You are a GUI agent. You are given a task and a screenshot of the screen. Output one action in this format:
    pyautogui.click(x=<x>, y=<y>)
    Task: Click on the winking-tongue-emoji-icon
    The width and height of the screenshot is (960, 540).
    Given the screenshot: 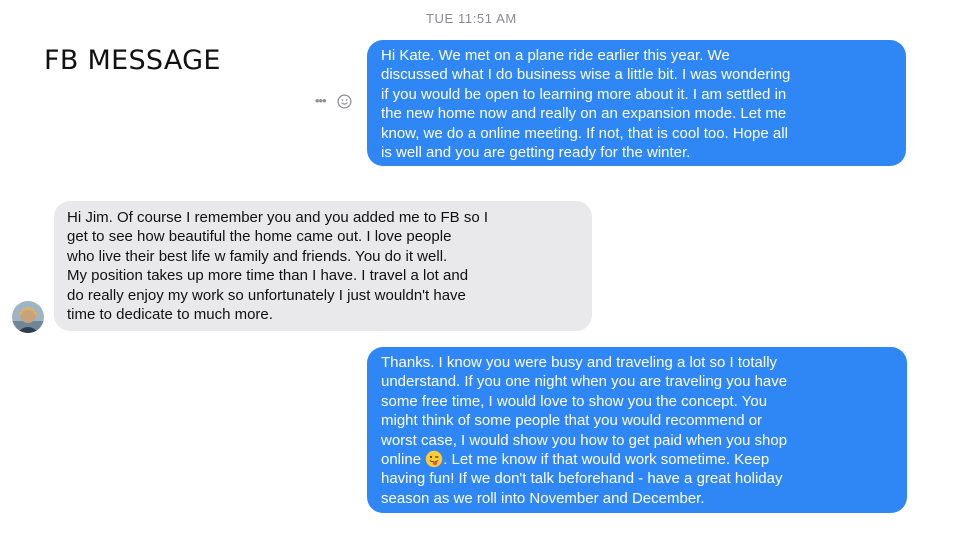 What is the action you would take?
    pyautogui.click(x=434, y=459)
    